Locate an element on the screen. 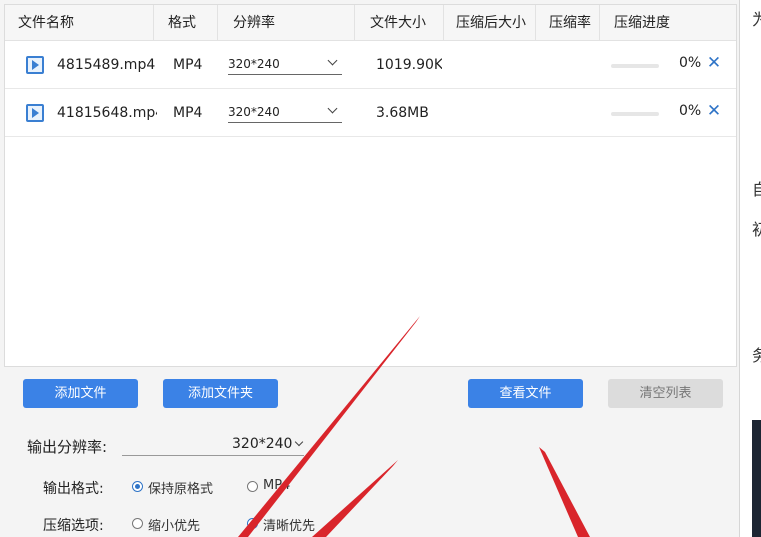  output-resolution-value: 320*240 is located at coordinates (262, 444).